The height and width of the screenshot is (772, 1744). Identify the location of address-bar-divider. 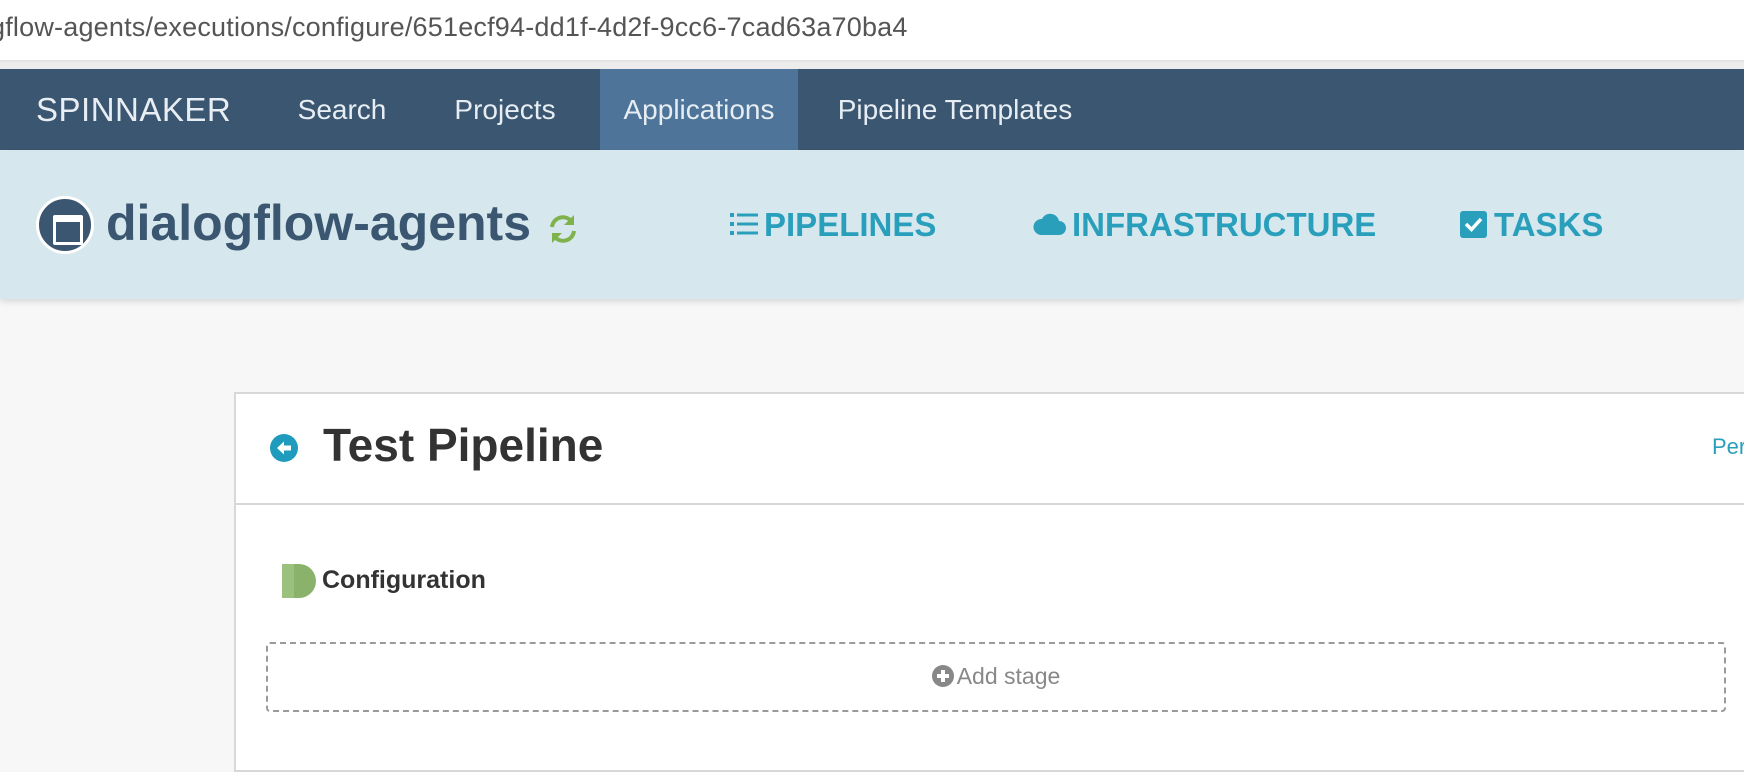
(872, 65).